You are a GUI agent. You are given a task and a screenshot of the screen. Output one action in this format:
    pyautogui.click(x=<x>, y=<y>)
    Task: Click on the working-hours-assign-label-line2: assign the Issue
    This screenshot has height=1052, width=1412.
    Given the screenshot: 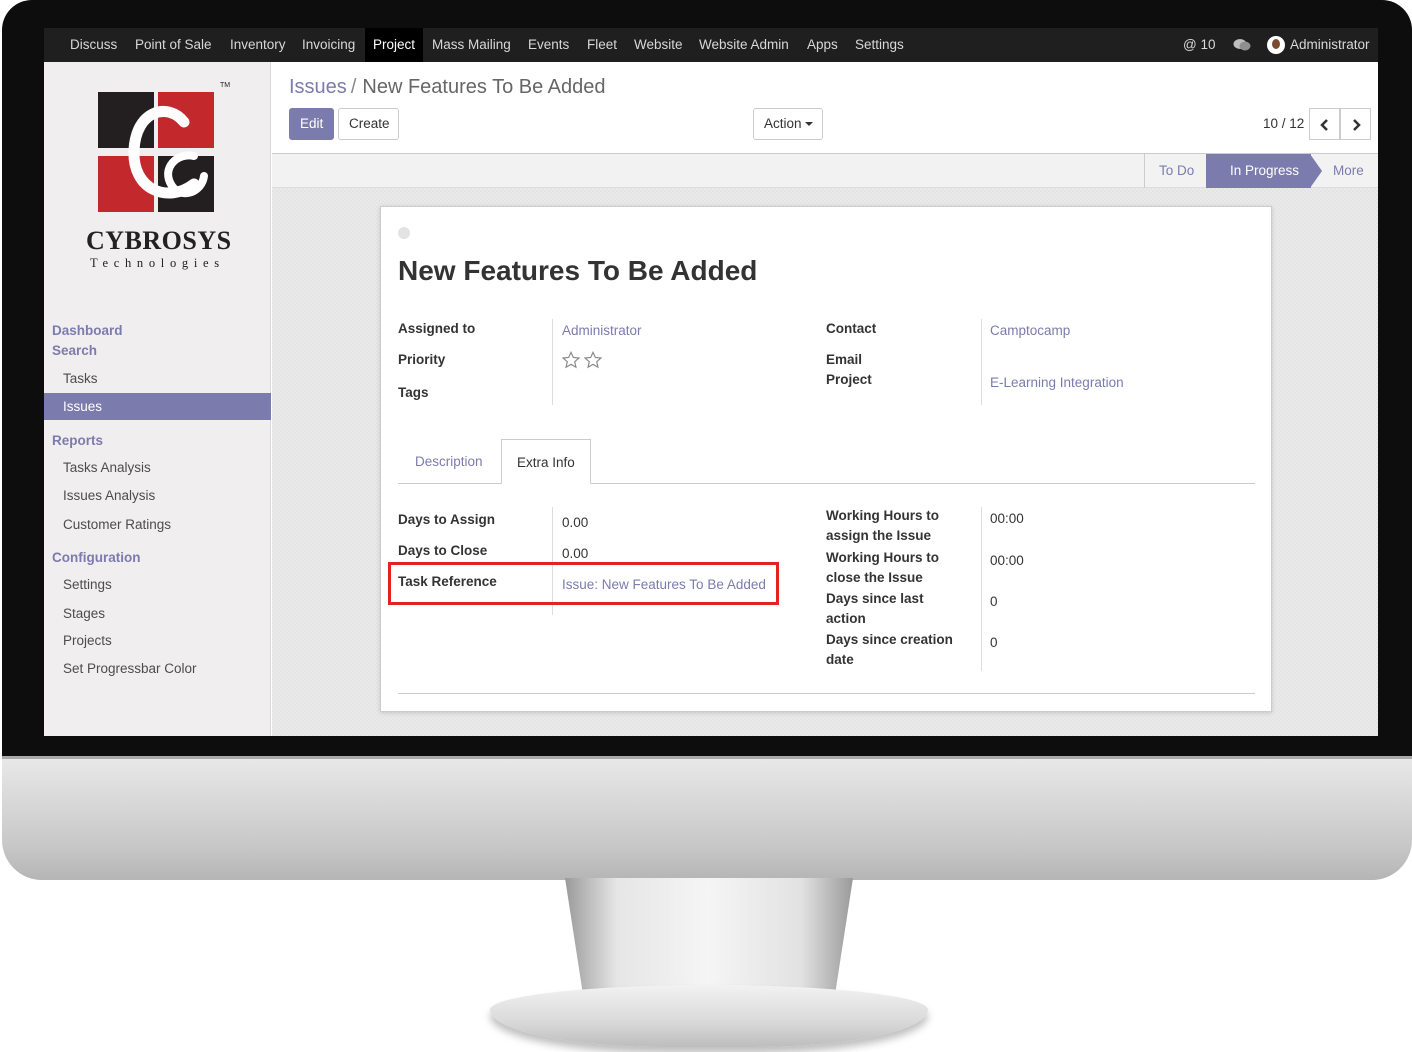 What is the action you would take?
    pyautogui.click(x=879, y=535)
    